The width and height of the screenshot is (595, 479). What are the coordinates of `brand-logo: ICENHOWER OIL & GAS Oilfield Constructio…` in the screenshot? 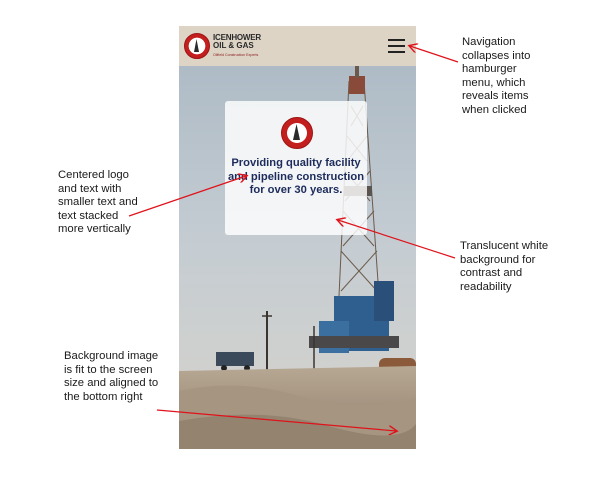 It's located at (222, 46).